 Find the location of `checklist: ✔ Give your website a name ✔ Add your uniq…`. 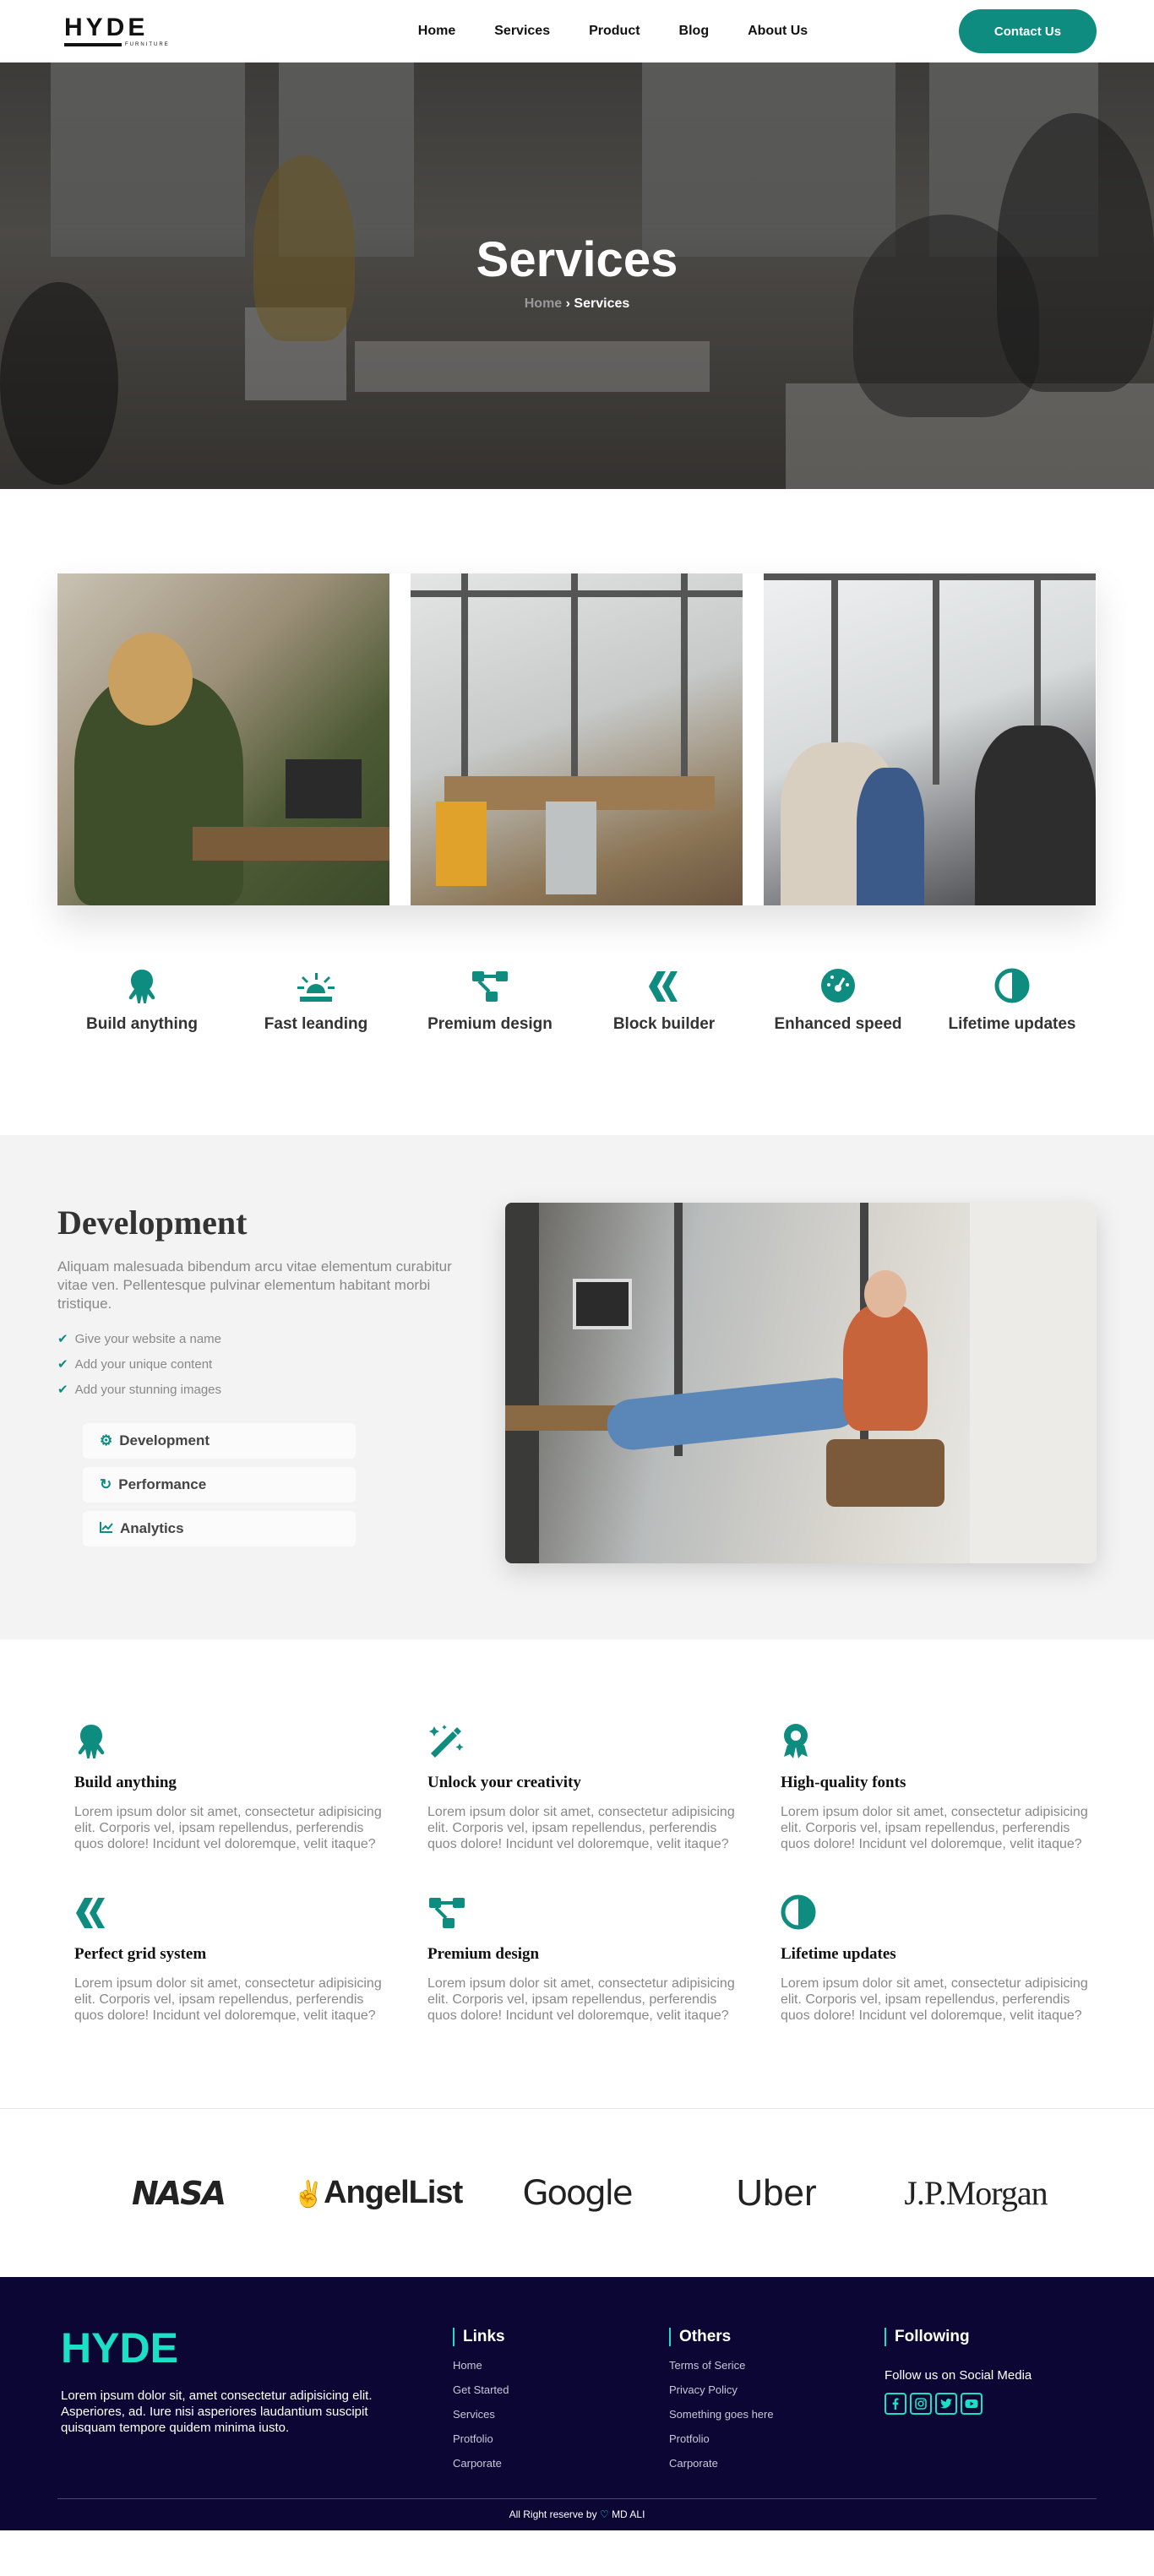

checklist: ✔ Give your website a name ✔ Add your uniq… is located at coordinates (268, 1365).